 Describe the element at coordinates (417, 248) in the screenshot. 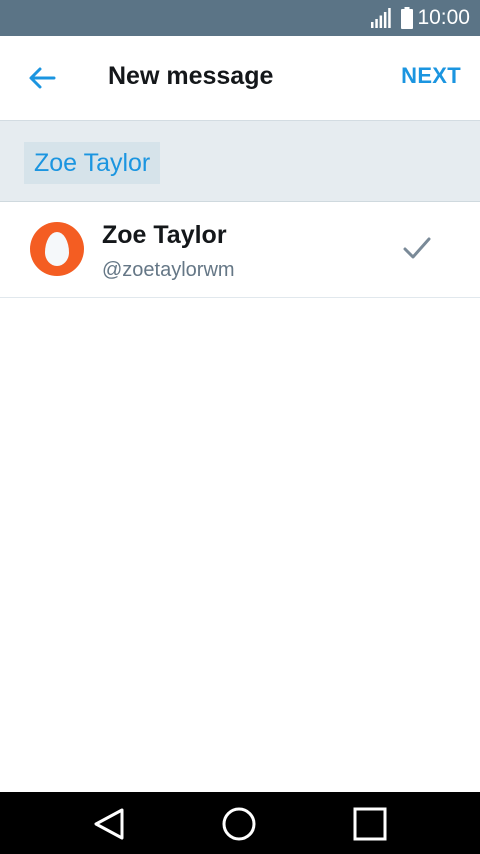

I see `checkmark-icon` at that location.